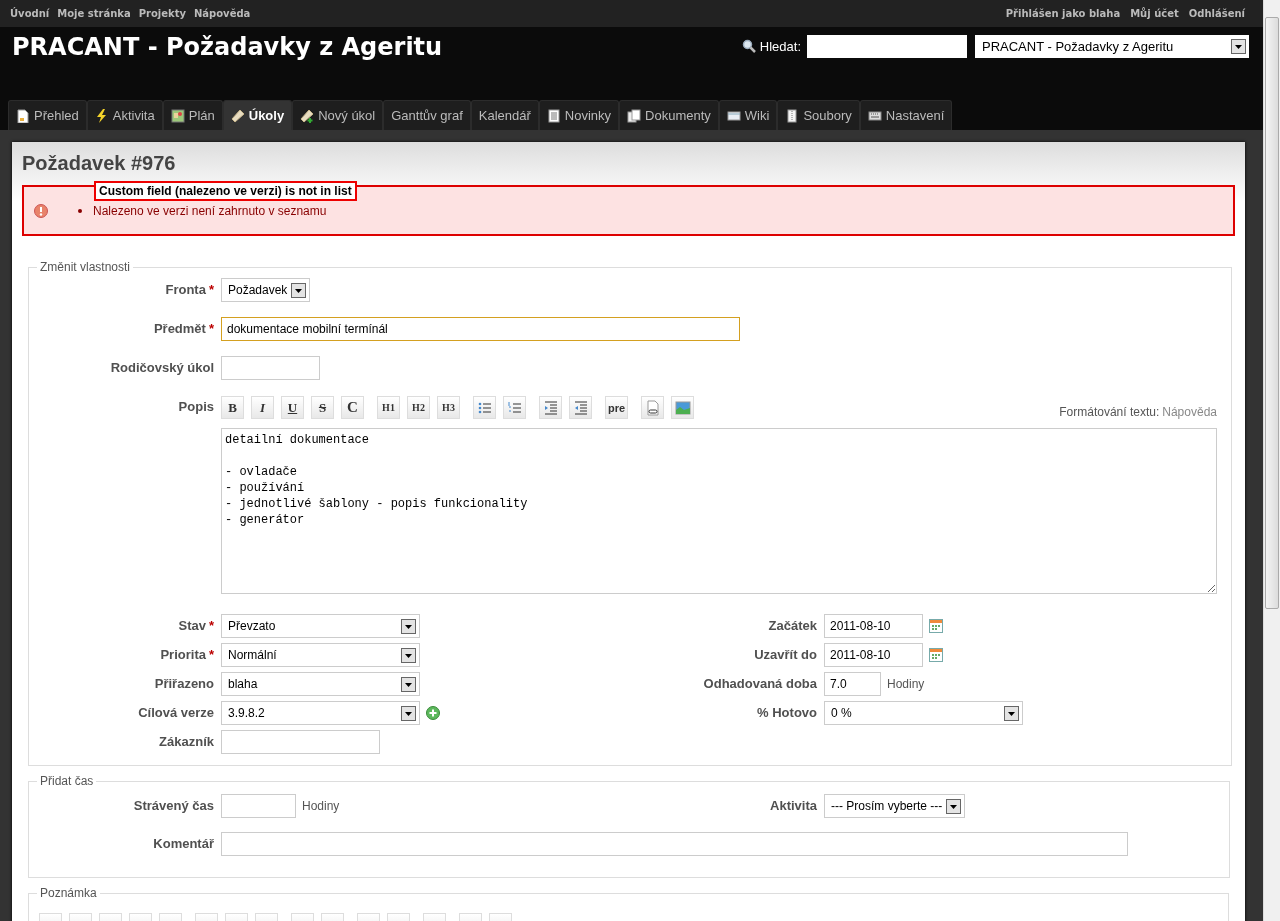  What do you see at coordinates (85, 267) in the screenshot?
I see `fieldset-legend: Změnit vlastnosti` at bounding box center [85, 267].